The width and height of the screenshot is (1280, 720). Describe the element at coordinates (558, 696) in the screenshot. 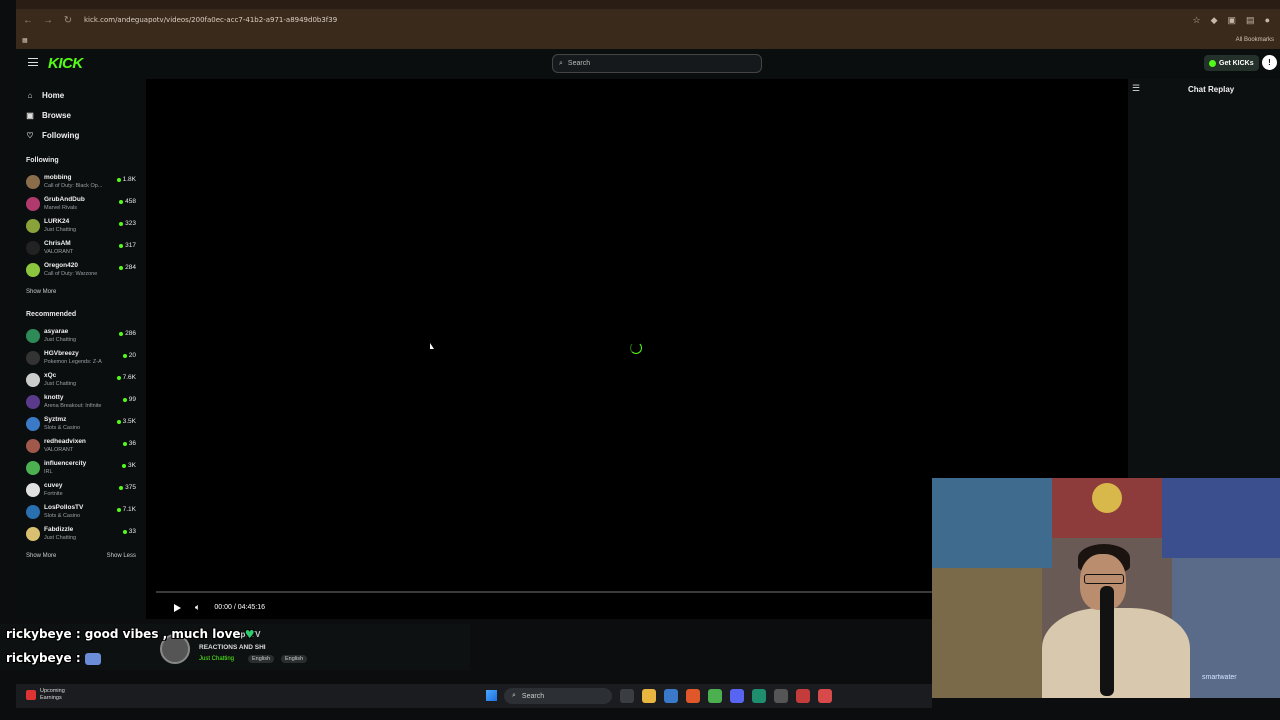

I see `taskbar-search: ⌕ Search` at that location.